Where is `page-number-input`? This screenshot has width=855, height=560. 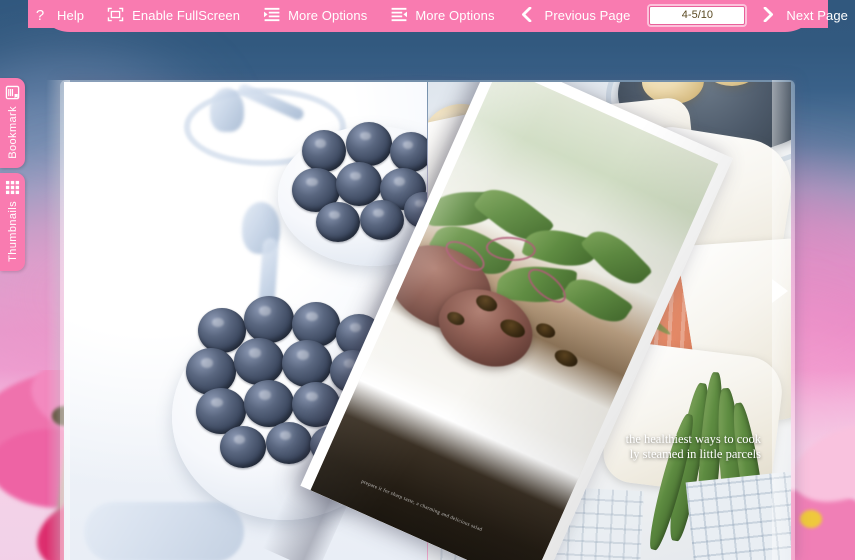
page-number-input is located at coordinates (697, 15).